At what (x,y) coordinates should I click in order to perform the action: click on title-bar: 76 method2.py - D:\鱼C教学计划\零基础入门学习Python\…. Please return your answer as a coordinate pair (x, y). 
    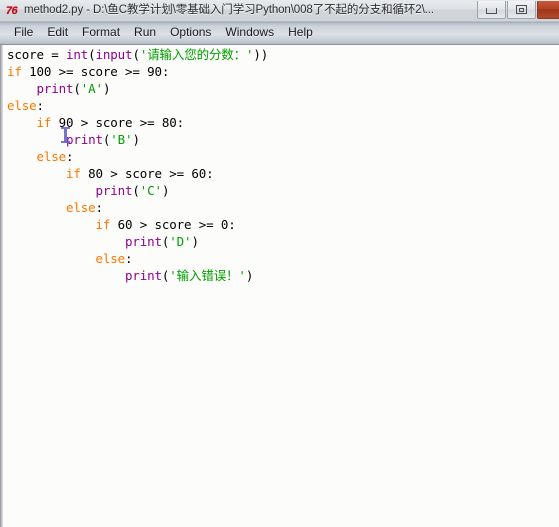
    Looking at the image, I should click on (279, 11).